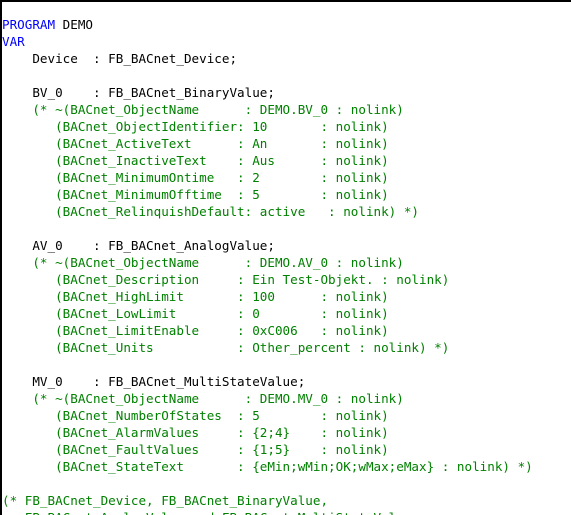  What do you see at coordinates (138, 245) in the screenshot?
I see `code-text: AV_0 : FB_BACnet_AnalogValue;` at bounding box center [138, 245].